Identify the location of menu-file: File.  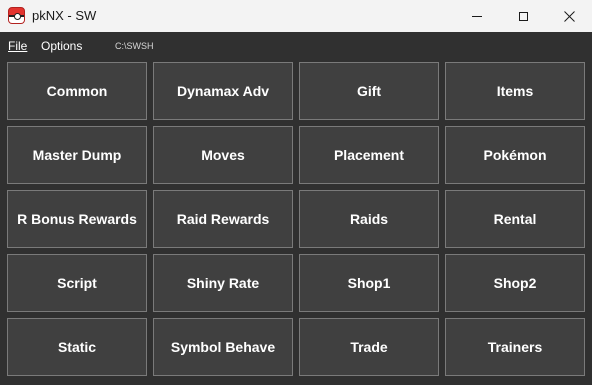
(17, 46).